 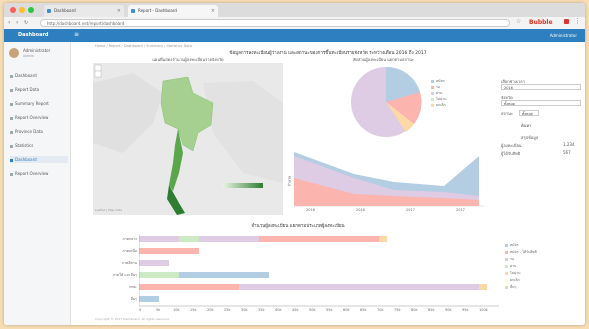 I want to click on zoom-out-icon, so click(x=98, y=74).